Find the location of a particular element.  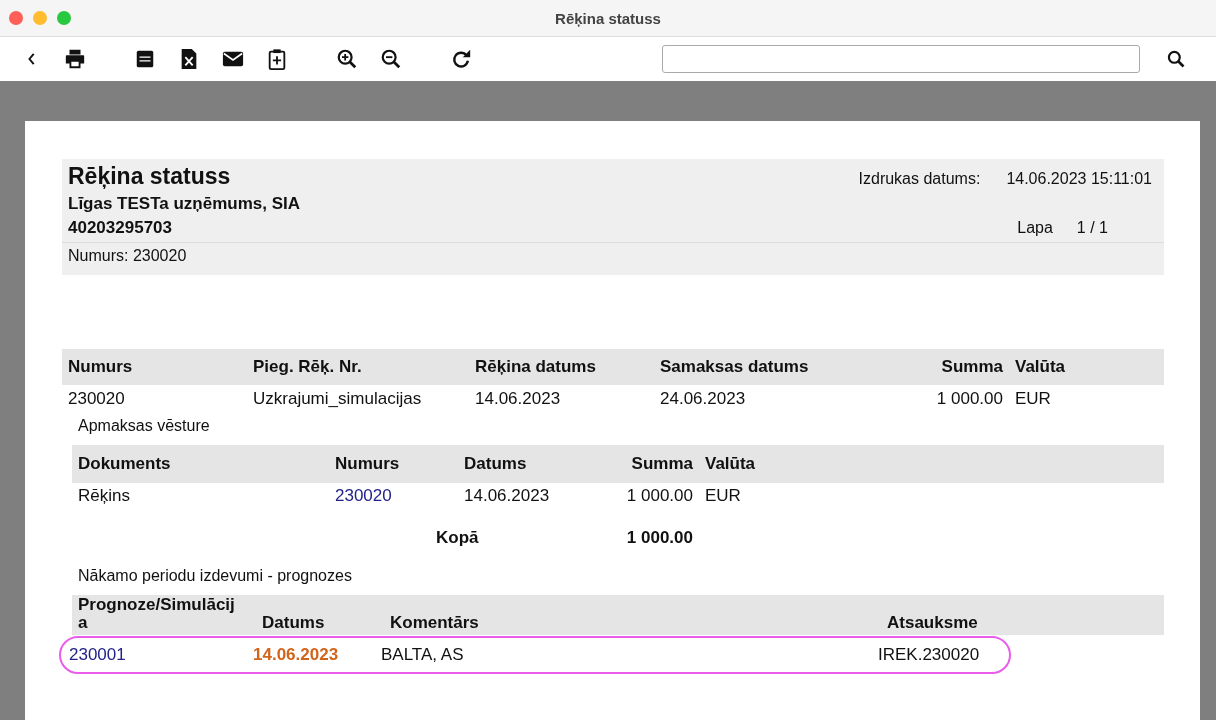

column-header: Atsauksme is located at coordinates (932, 623).